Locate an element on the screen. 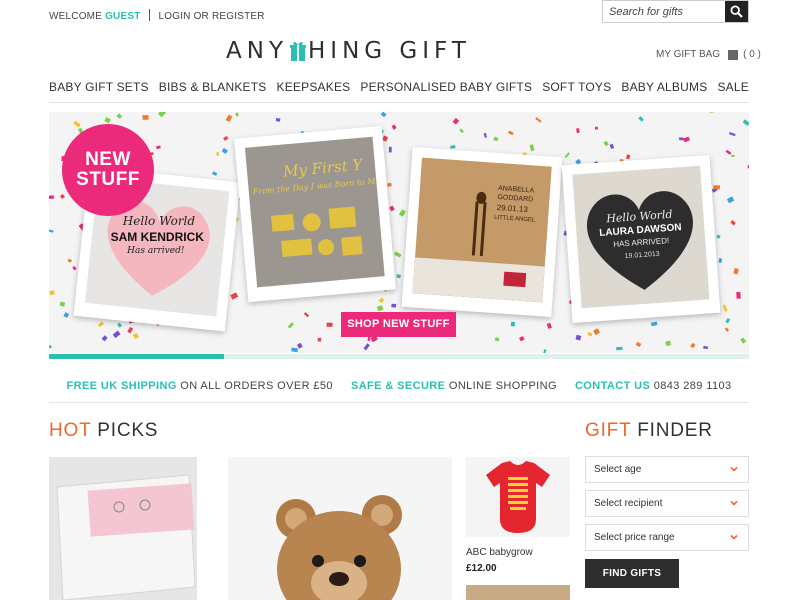 This screenshot has width=800, height=600. contact-info: CONTACT US 0843 289 1103 is located at coordinates (653, 386).